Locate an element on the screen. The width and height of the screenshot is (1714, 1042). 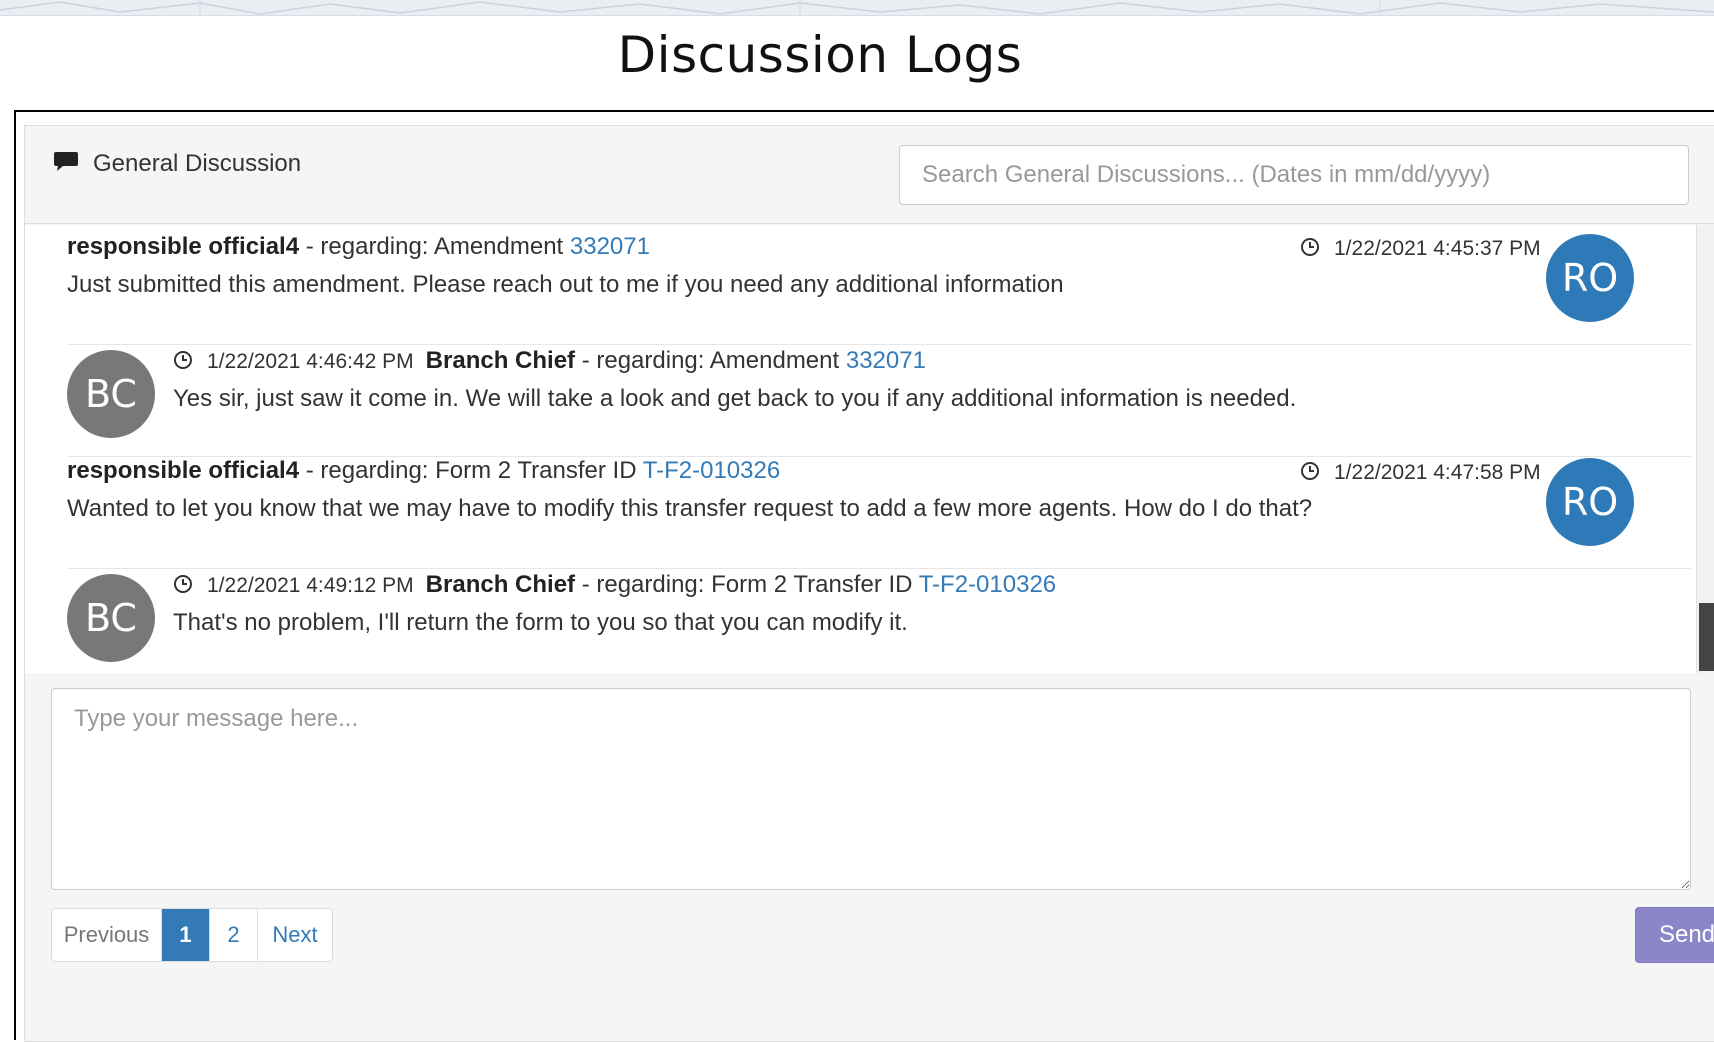
message-time: 1/22/2021 4:45:37 PM is located at coordinates (1420, 249).